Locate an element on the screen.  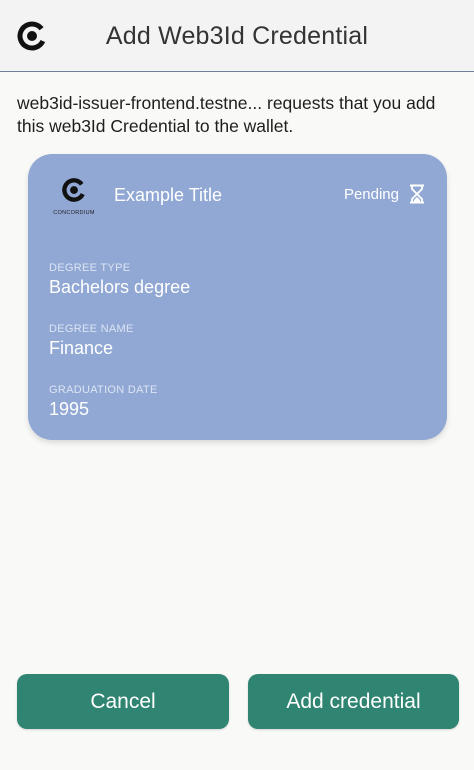
credential-status: Pending is located at coordinates (384, 194).